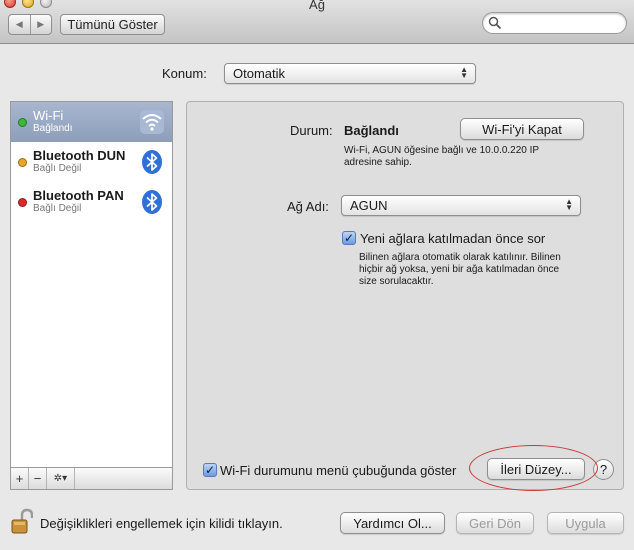  What do you see at coordinates (317, 22) in the screenshot?
I see `window-titlebar: Ağ ◀ ▶ Tümünü Göster` at bounding box center [317, 22].